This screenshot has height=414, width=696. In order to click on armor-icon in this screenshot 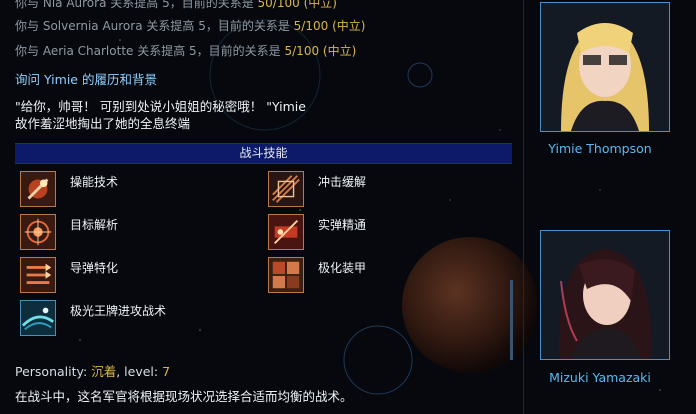, I will do `click(286, 275)`.